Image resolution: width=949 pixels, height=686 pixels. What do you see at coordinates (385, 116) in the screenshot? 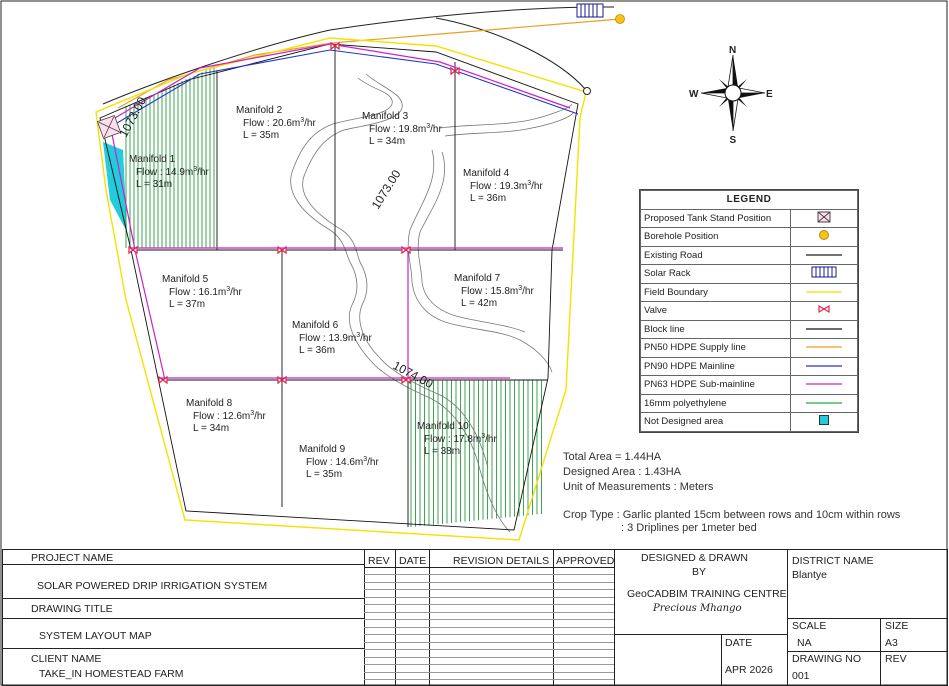
I see `manifold-name: Manifold 3` at bounding box center [385, 116].